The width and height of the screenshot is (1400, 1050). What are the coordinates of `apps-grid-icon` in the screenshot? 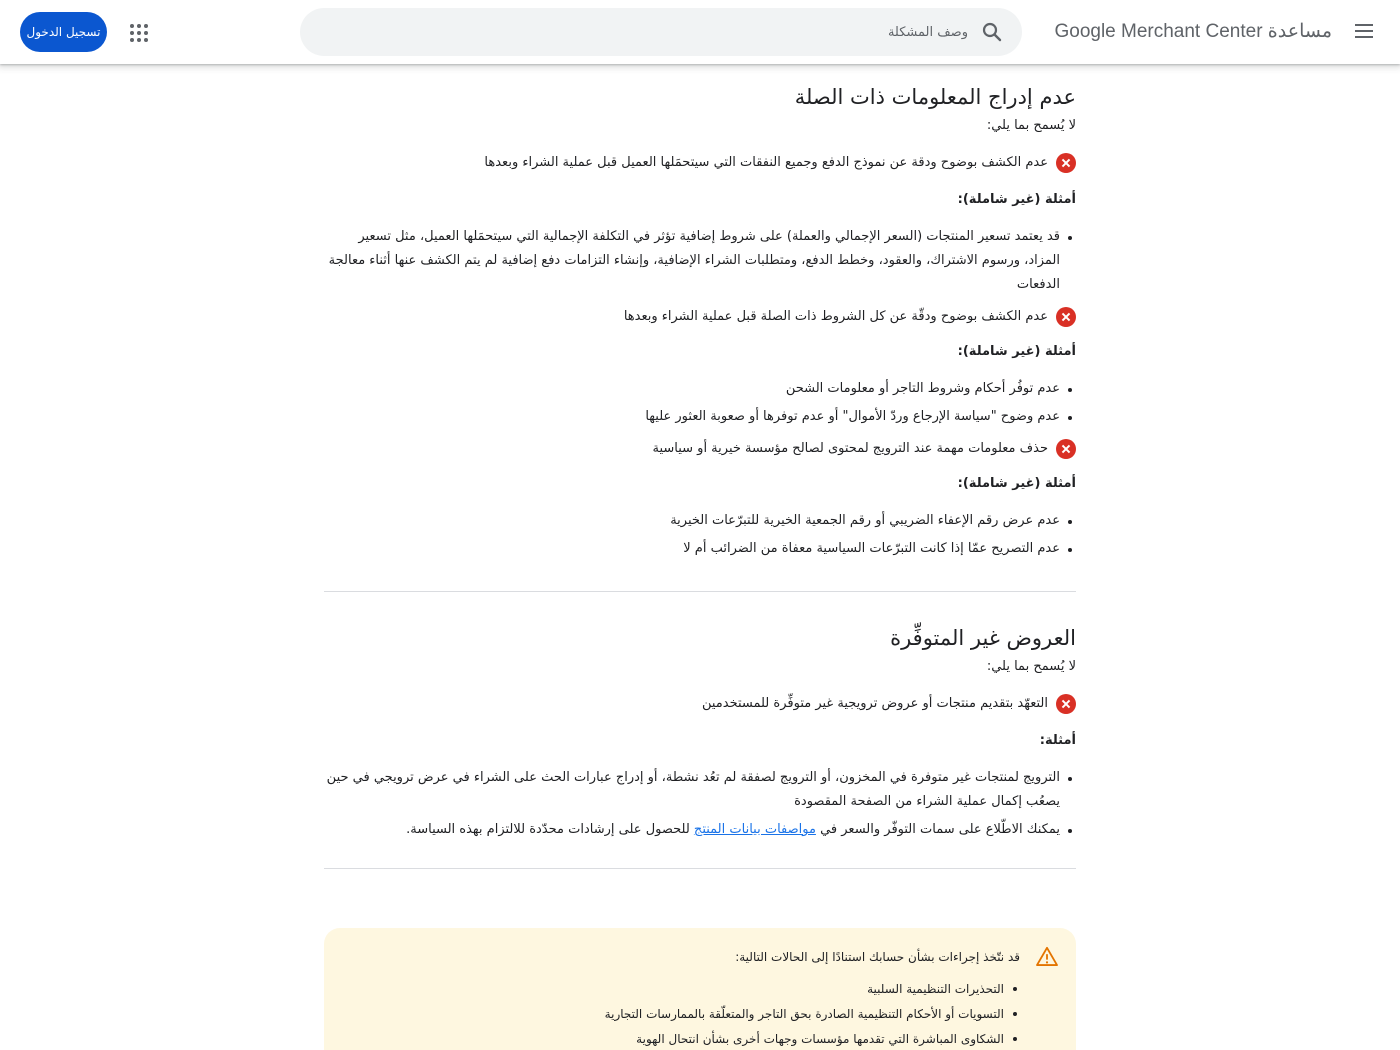 It's located at (139, 33).